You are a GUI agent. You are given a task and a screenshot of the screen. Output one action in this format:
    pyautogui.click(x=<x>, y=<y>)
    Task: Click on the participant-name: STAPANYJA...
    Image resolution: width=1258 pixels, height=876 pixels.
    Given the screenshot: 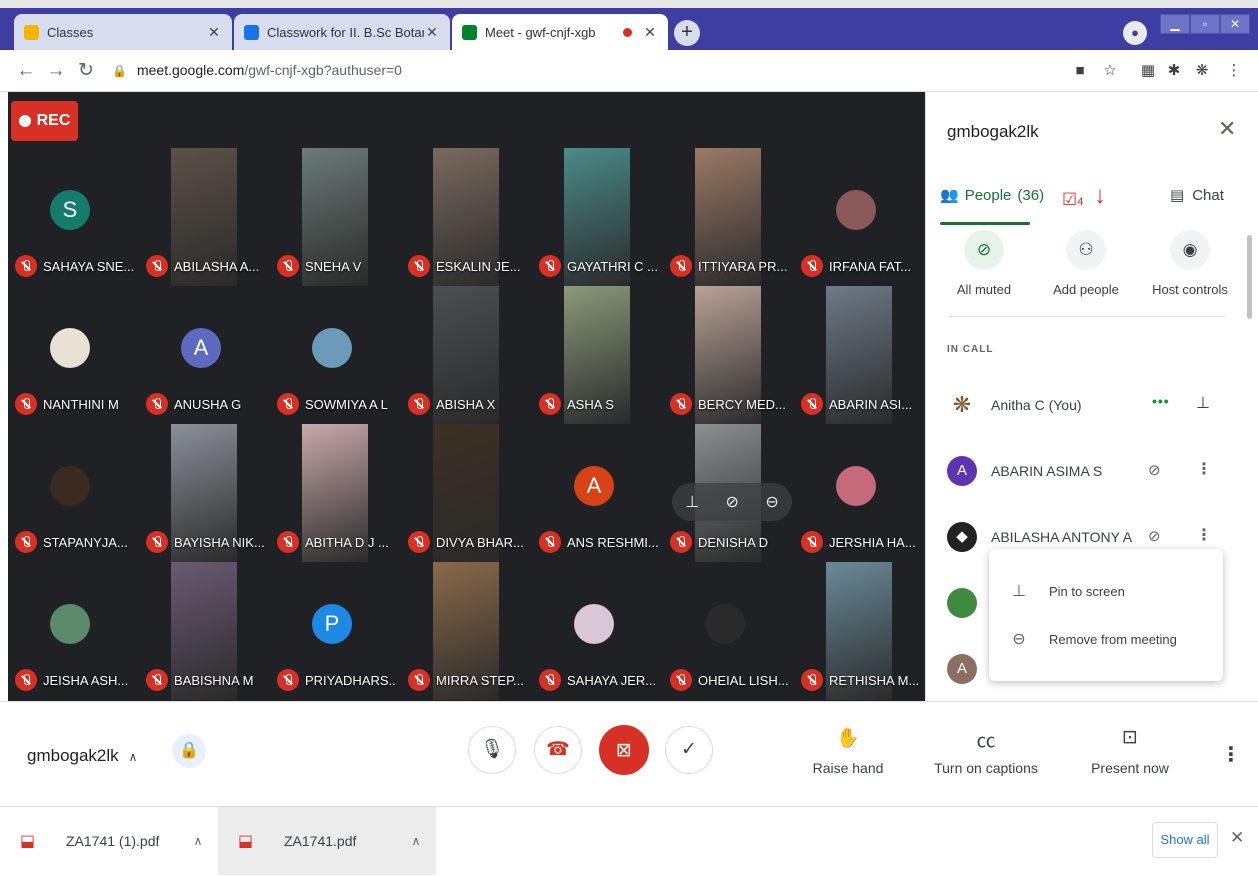 What is the action you would take?
    pyautogui.click(x=85, y=542)
    